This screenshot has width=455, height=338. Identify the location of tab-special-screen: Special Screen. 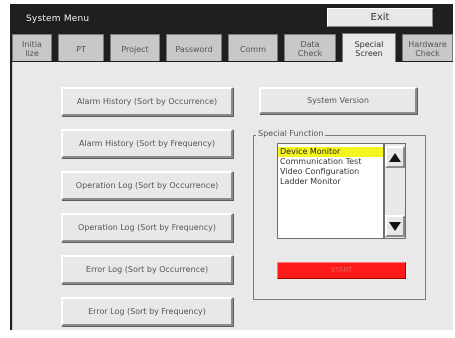
(369, 47).